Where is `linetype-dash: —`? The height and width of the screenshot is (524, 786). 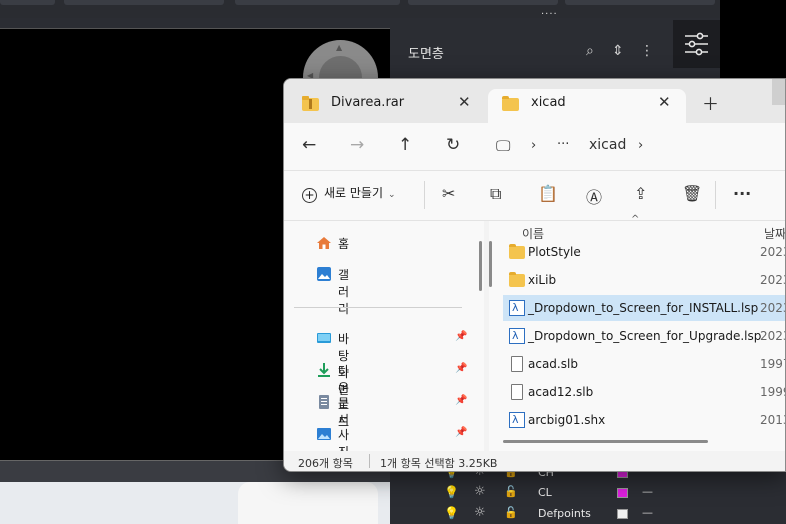
linetype-dash: — is located at coordinates (647, 491).